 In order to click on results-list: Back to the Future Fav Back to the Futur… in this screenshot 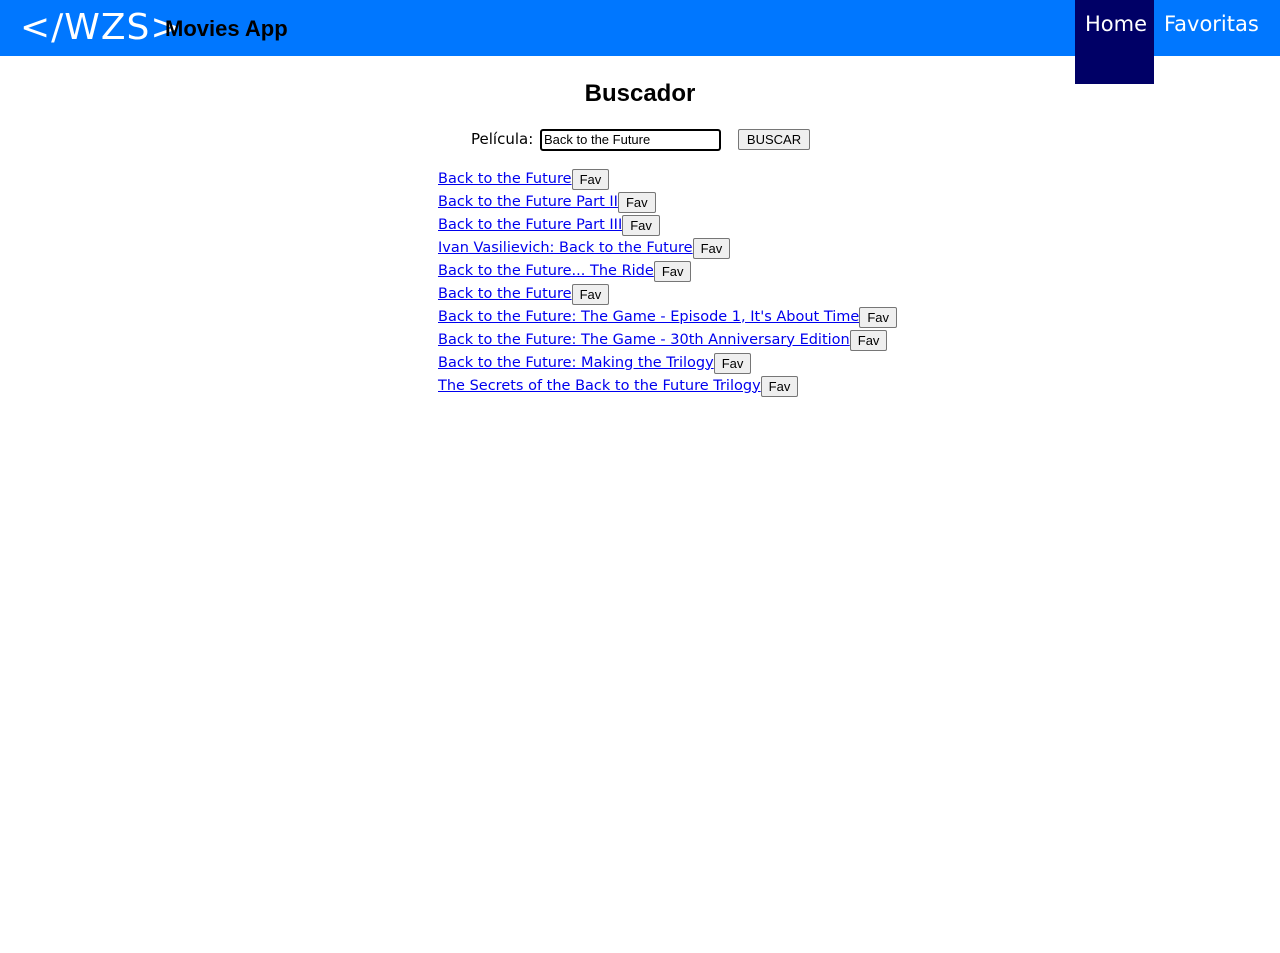, I will do `click(667, 282)`.